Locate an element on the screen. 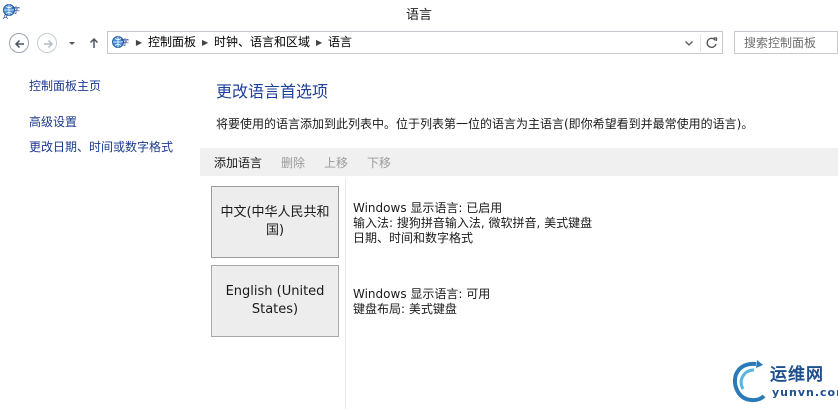 Image resolution: width=838 pixels, height=409 pixels. breadcrumb-clock-language-region: 时钟、语言和区域 is located at coordinates (262, 42).